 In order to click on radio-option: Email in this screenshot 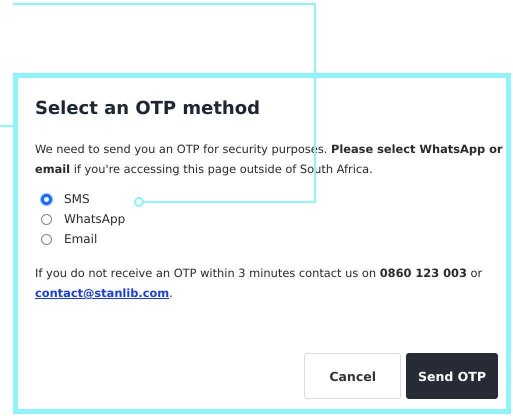, I will do `click(66, 239)`.